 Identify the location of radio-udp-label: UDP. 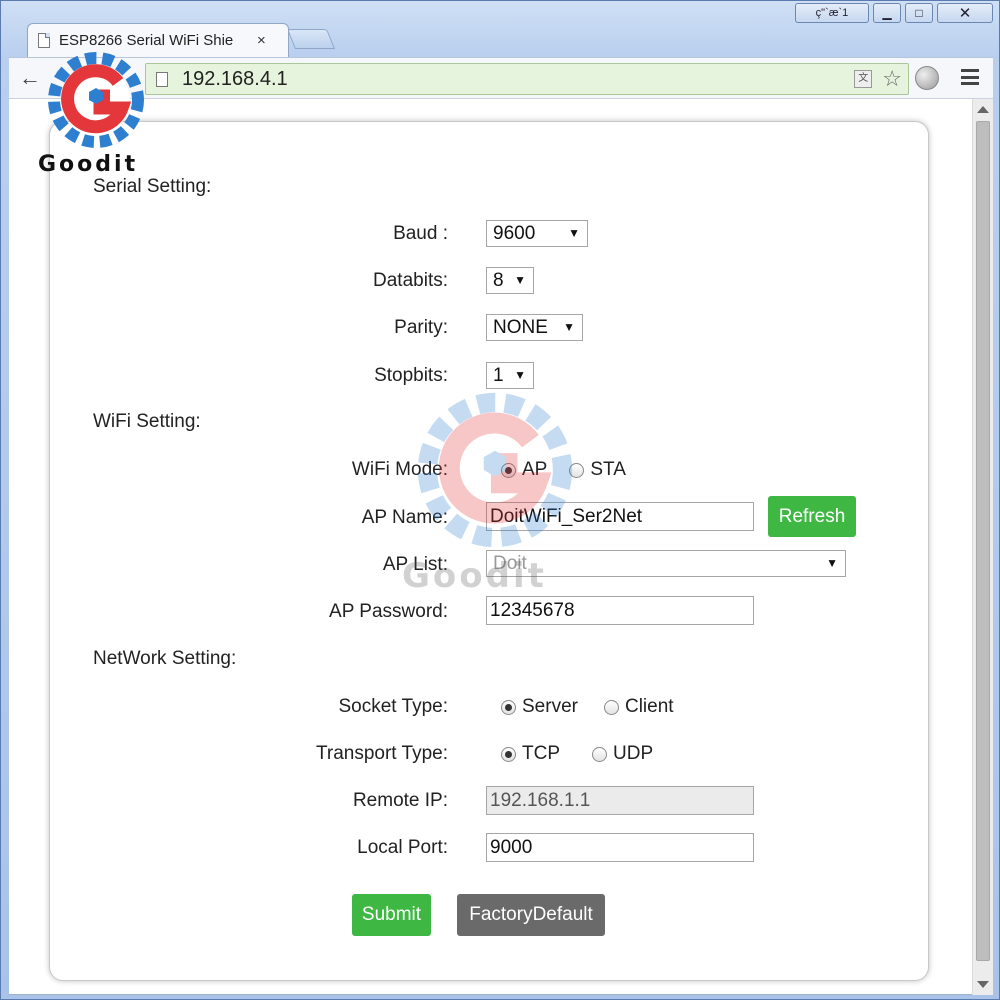
(633, 753).